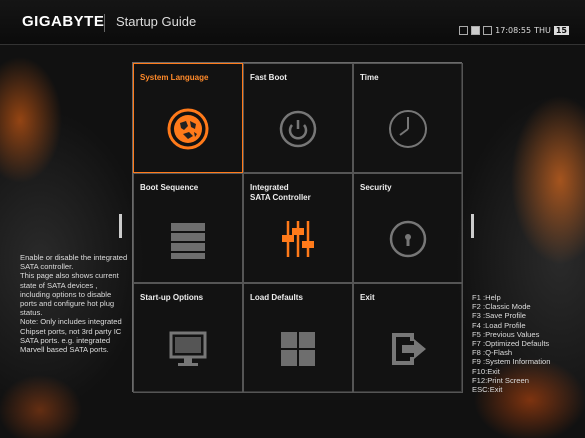  What do you see at coordinates (409, 349) in the screenshot?
I see `exit-icon` at bounding box center [409, 349].